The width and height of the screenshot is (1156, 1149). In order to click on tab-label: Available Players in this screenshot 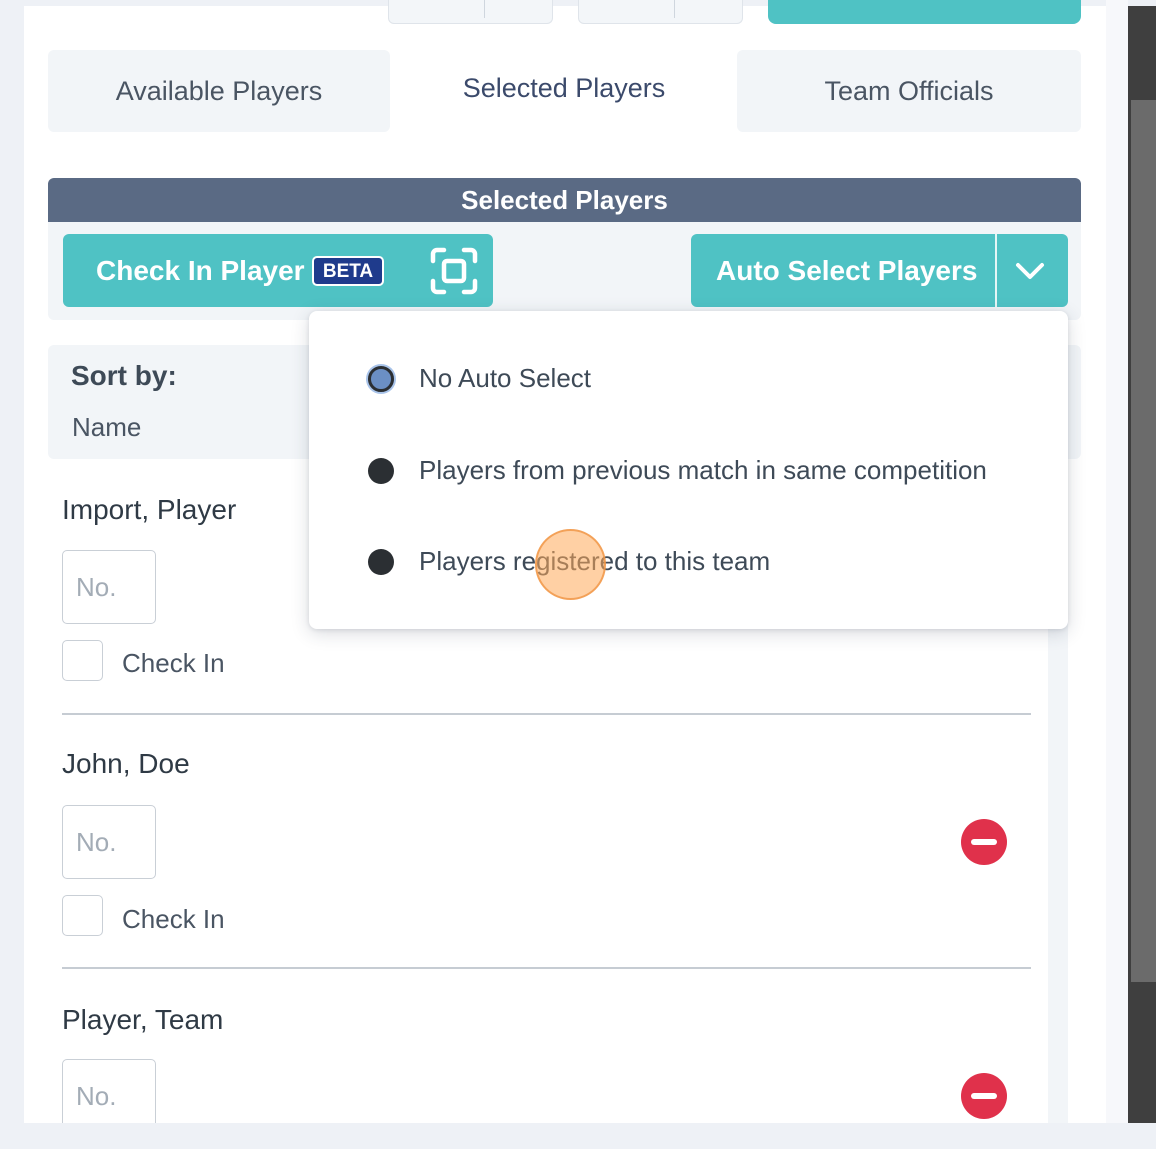, I will do `click(219, 90)`.